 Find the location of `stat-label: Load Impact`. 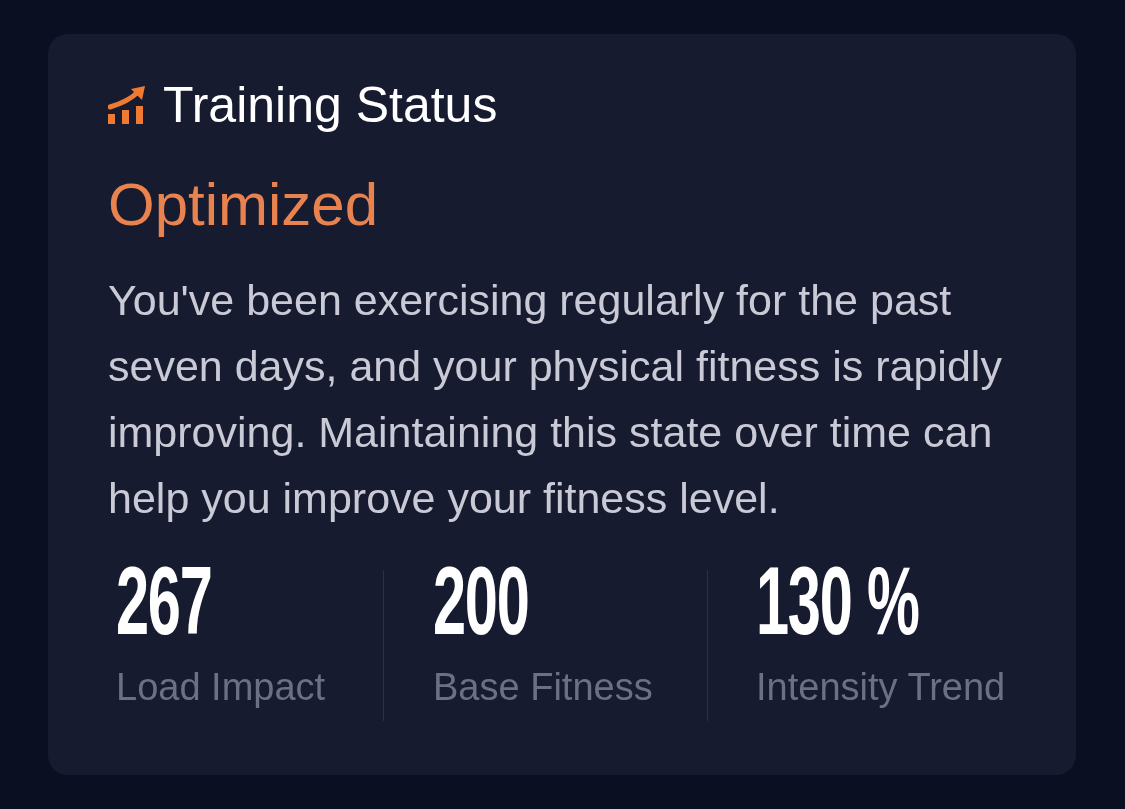

stat-label: Load Impact is located at coordinates (221, 687).